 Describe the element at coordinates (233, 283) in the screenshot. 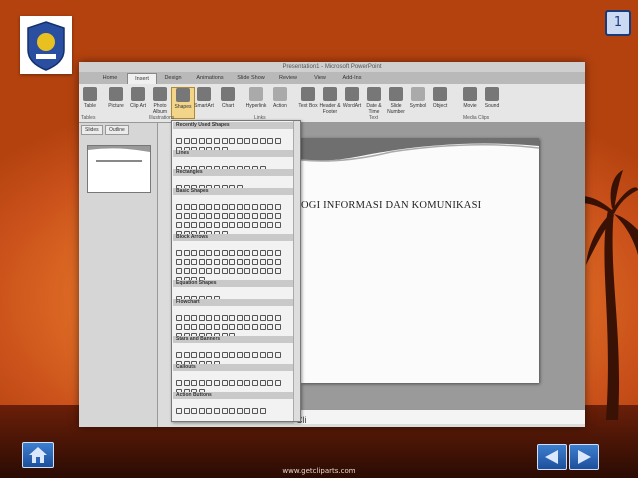

I see `category-equation-shapes: Equation Shapes` at that location.